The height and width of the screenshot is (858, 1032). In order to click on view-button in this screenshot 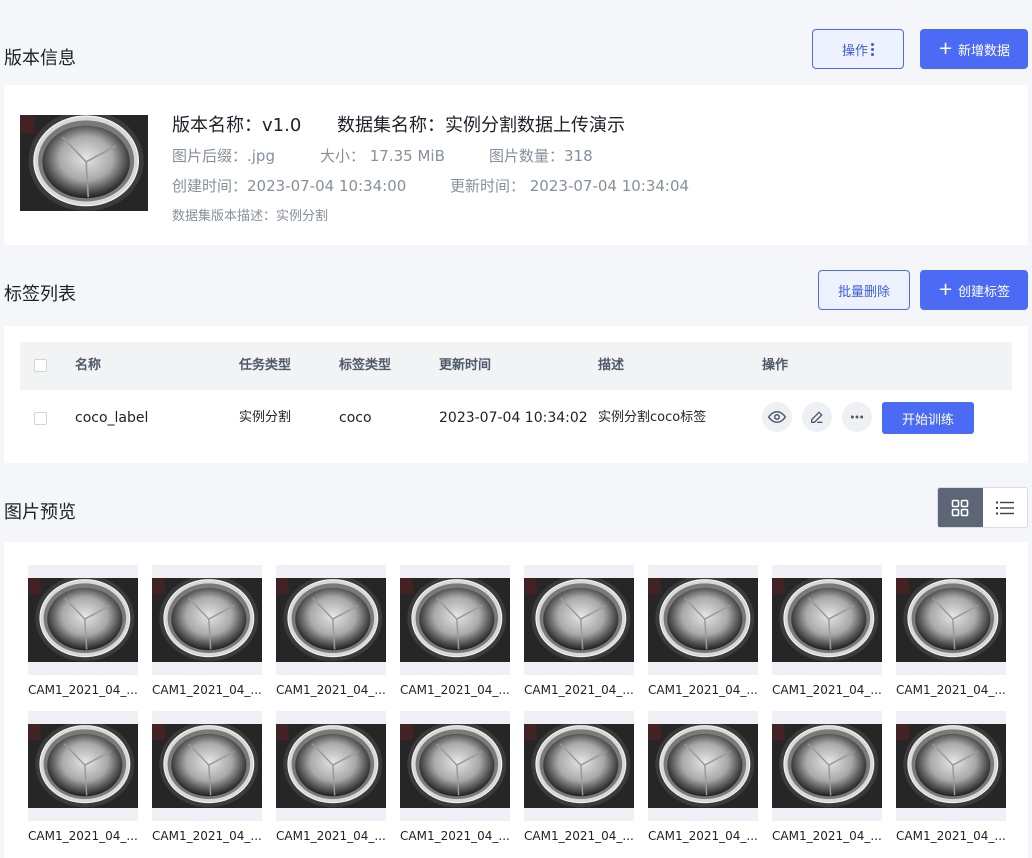, I will do `click(777, 417)`.